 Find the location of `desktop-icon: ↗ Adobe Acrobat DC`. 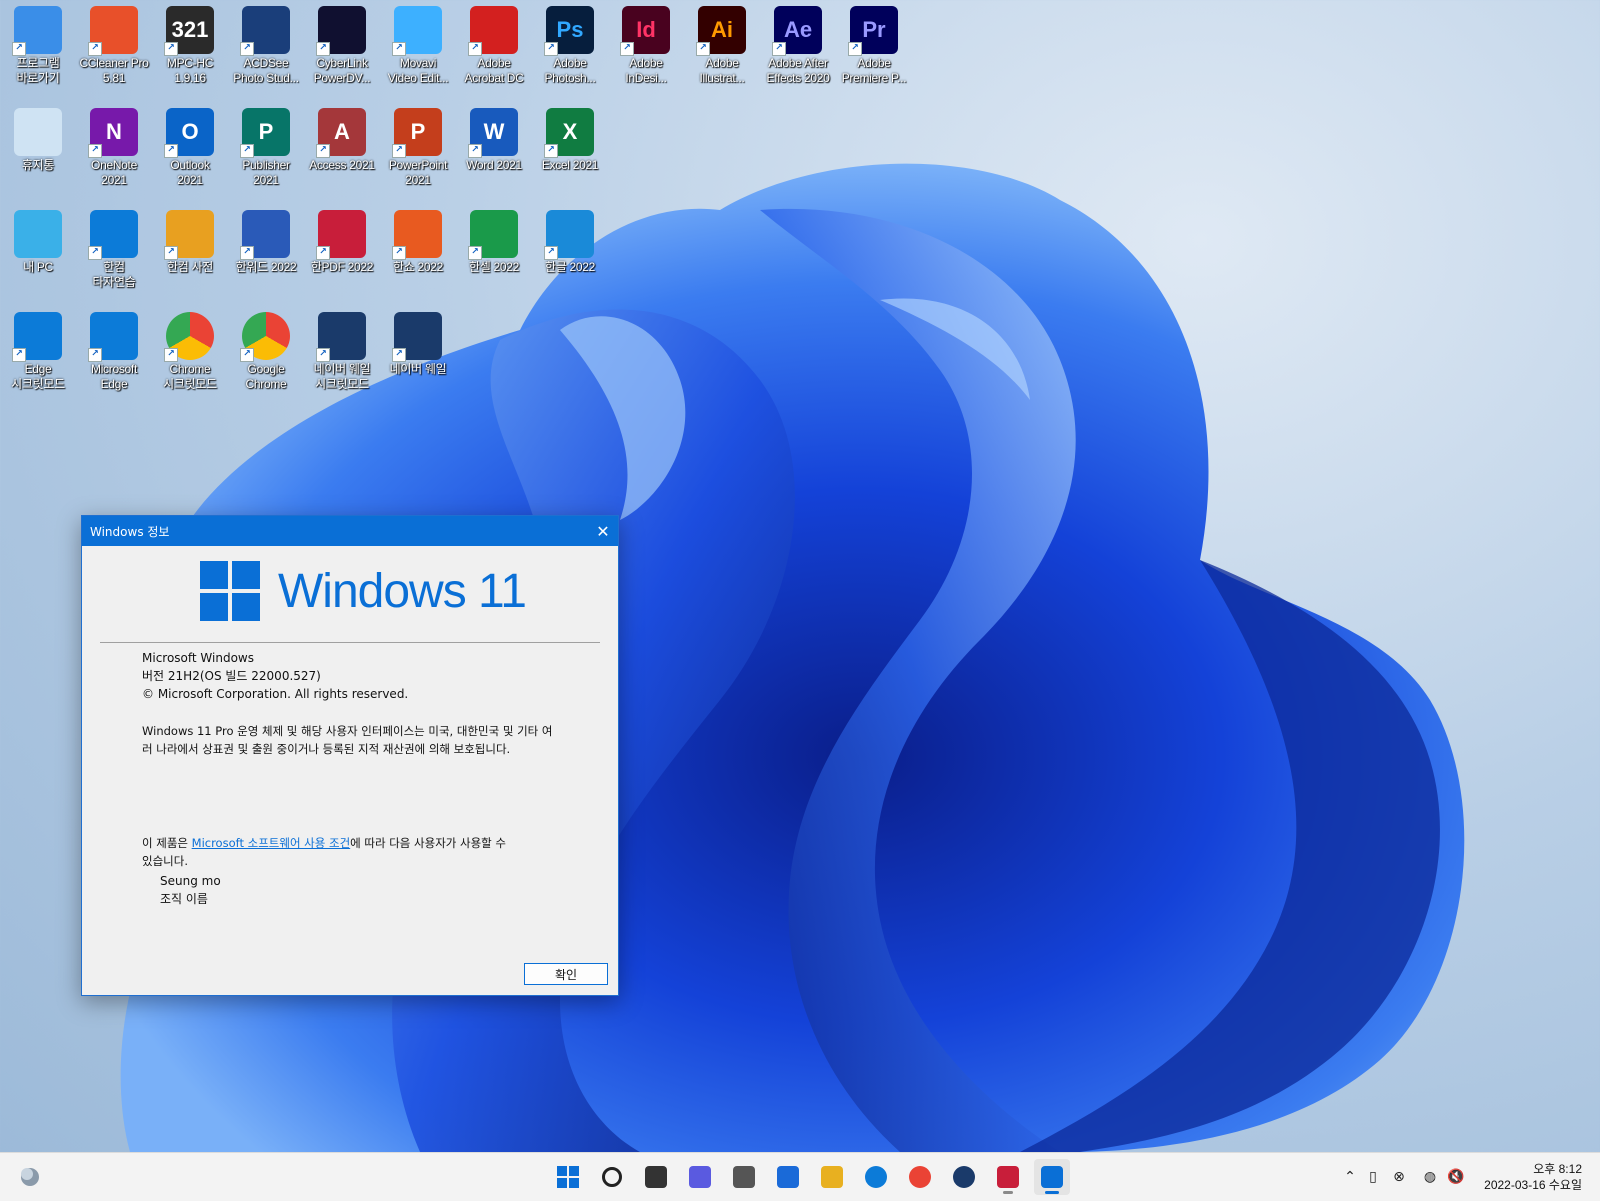

desktop-icon: ↗ Adobe Acrobat DC is located at coordinates (494, 48).